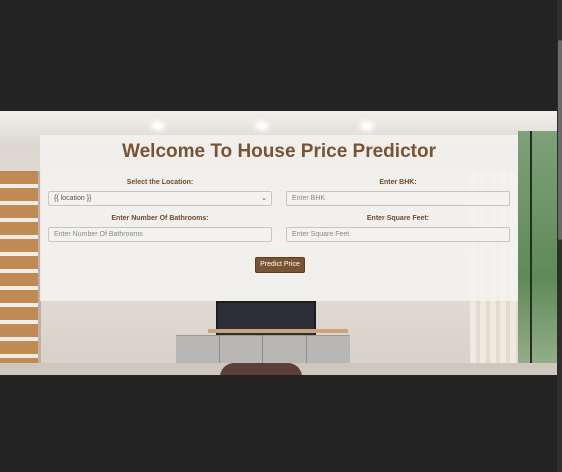  What do you see at coordinates (73, 198) in the screenshot?
I see `location-selected-value: {{ location }}` at bounding box center [73, 198].